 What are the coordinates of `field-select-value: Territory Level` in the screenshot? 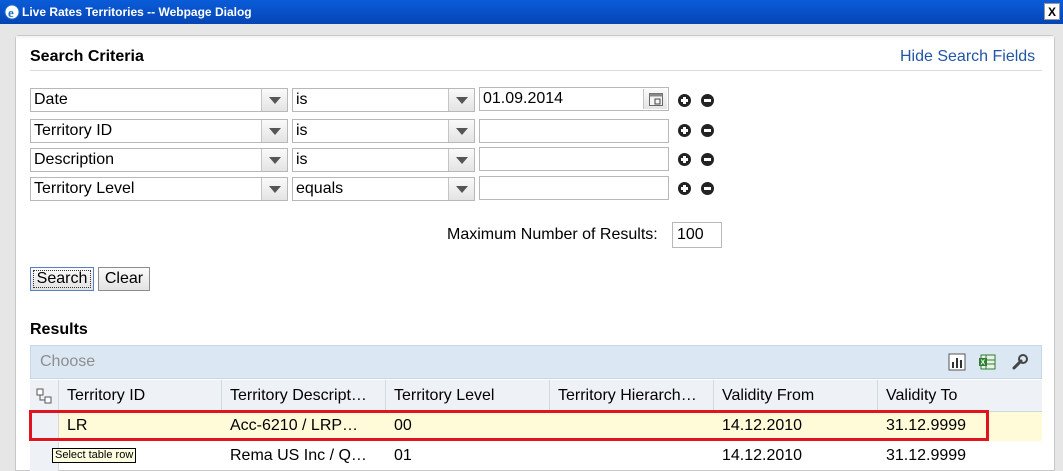 It's located at (84, 188).